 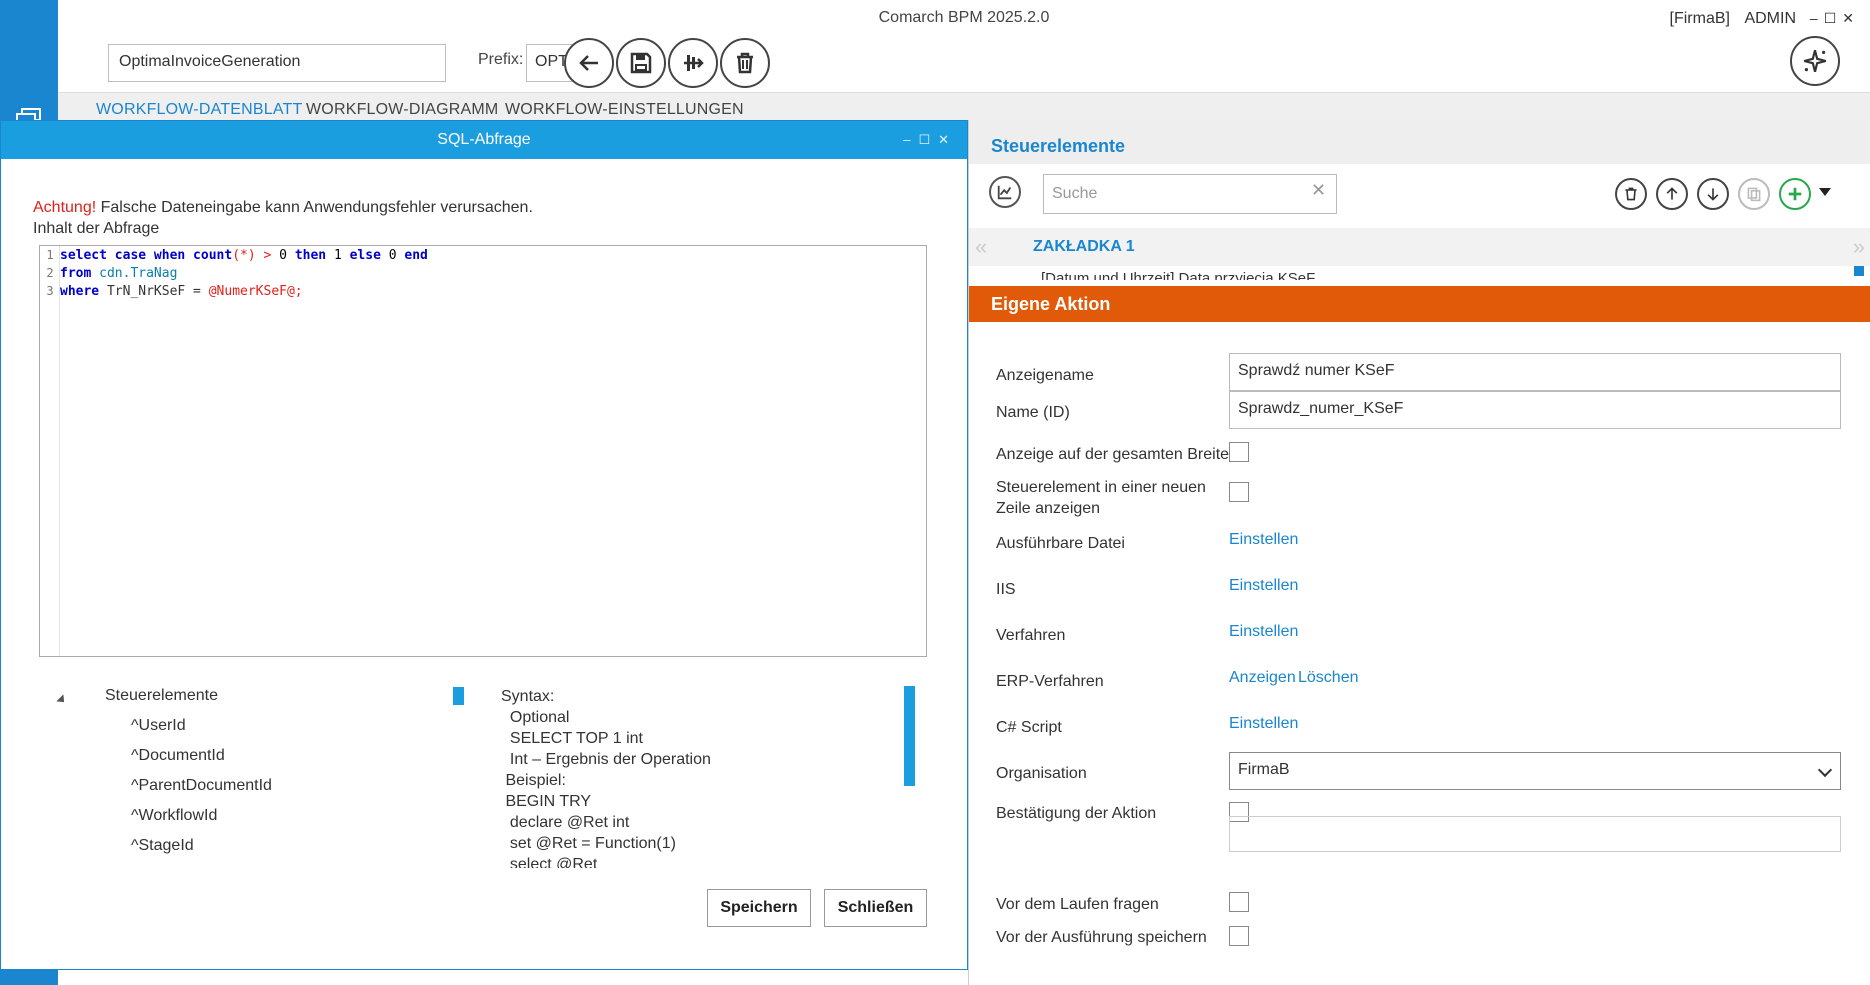 I want to click on erp-show-link: Anzeigen, so click(x=1262, y=678).